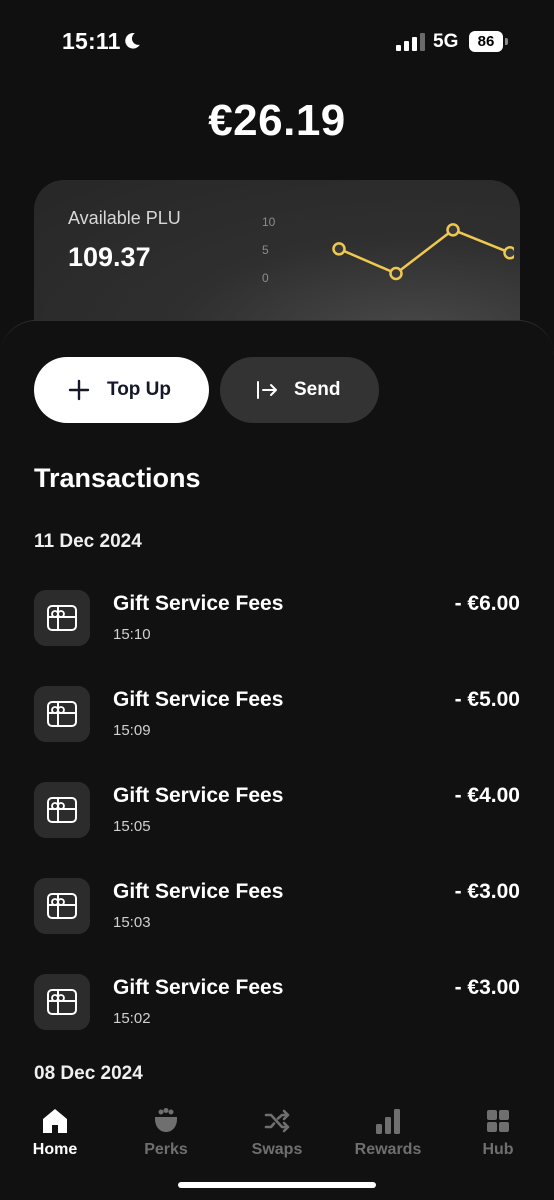 This screenshot has width=554, height=1200. What do you see at coordinates (486, 41) in the screenshot?
I see `battery-level: 86` at bounding box center [486, 41].